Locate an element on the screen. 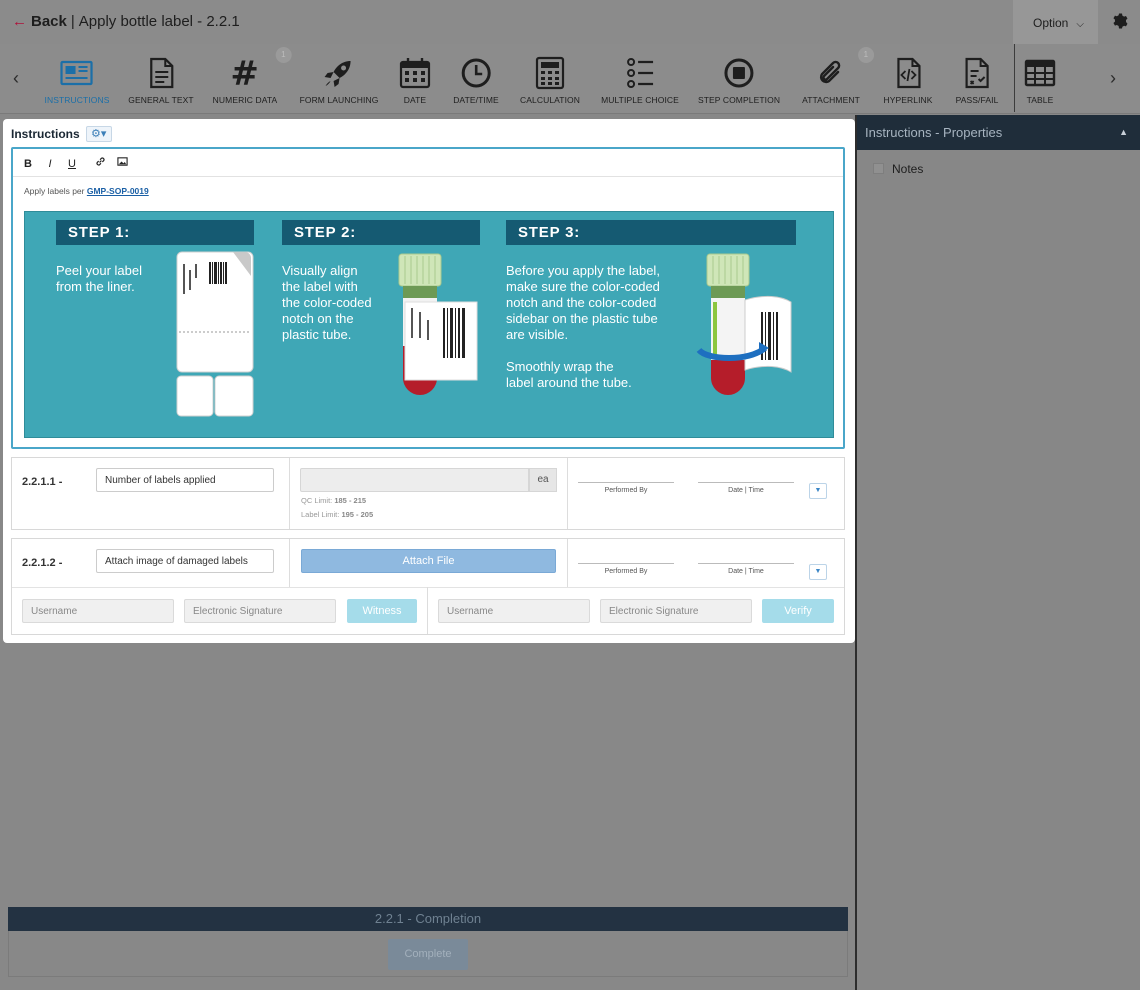  label-peel-illustration is located at coordinates (215, 334).